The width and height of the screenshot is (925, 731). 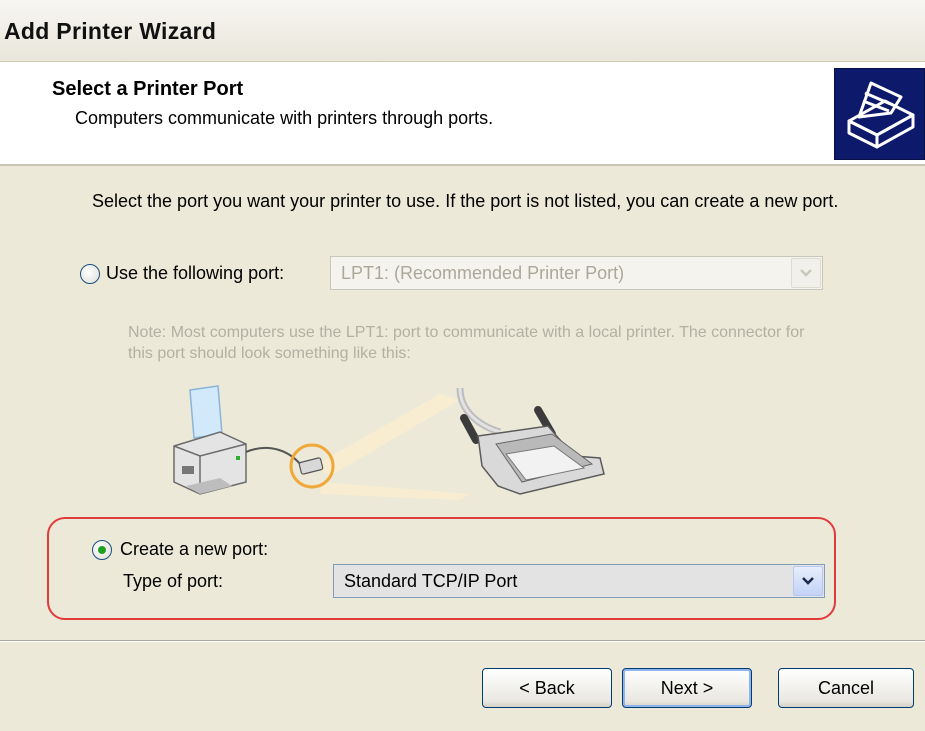 I want to click on radio-selected-dot, so click(x=102, y=550).